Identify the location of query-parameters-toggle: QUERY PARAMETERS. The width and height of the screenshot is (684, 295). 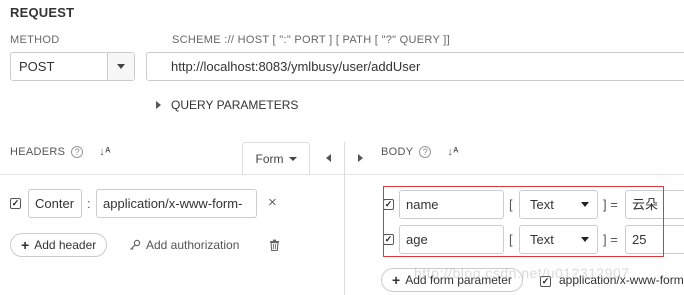
(227, 105).